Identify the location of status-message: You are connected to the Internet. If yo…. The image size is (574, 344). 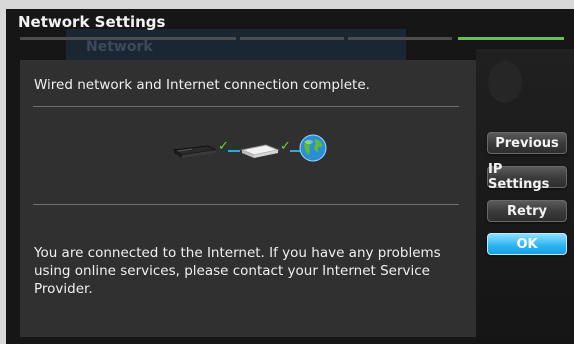
(237, 271).